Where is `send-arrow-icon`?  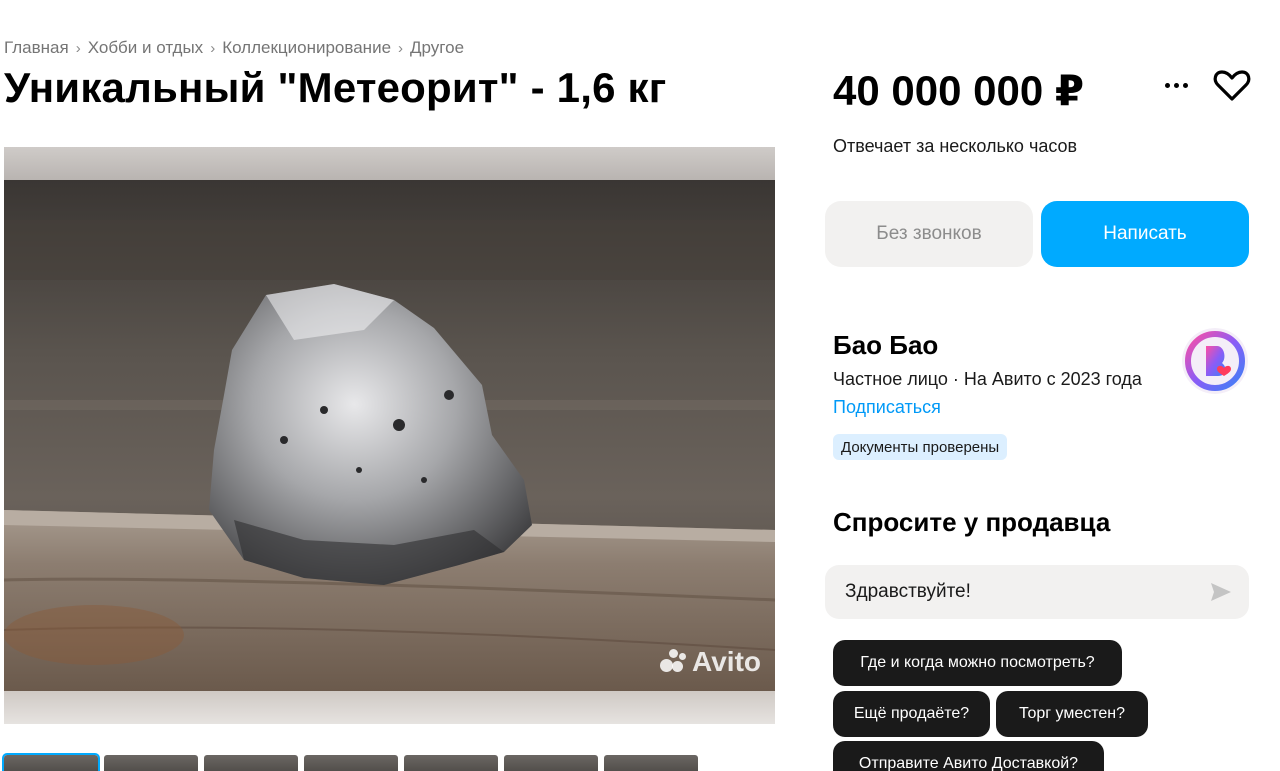
send-arrow-icon is located at coordinates (1221, 592).